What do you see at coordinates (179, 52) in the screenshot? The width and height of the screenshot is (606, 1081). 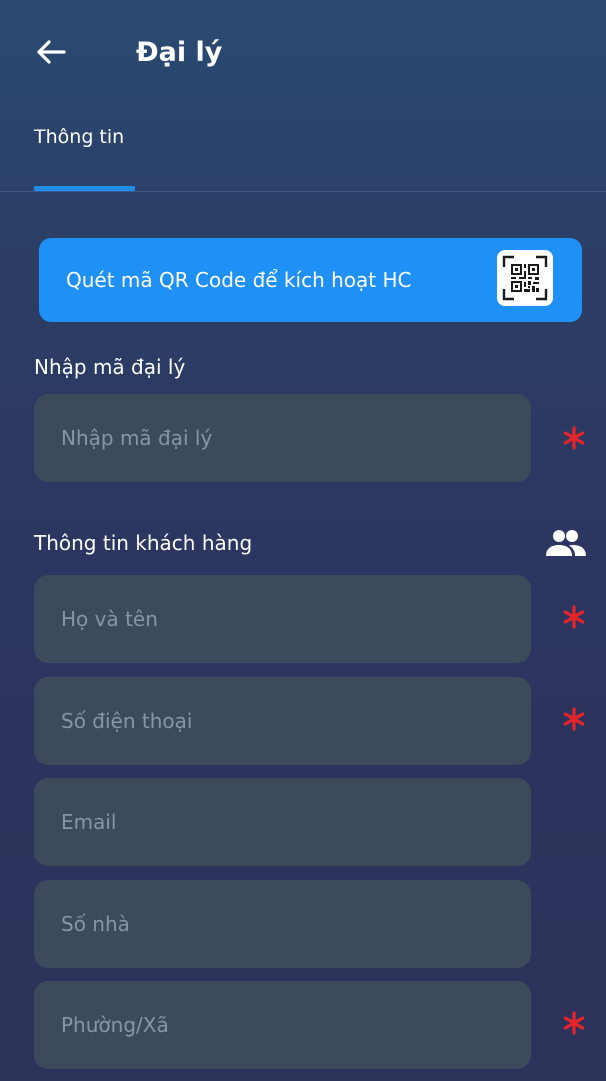 I see `page-title: Đại lý` at bounding box center [179, 52].